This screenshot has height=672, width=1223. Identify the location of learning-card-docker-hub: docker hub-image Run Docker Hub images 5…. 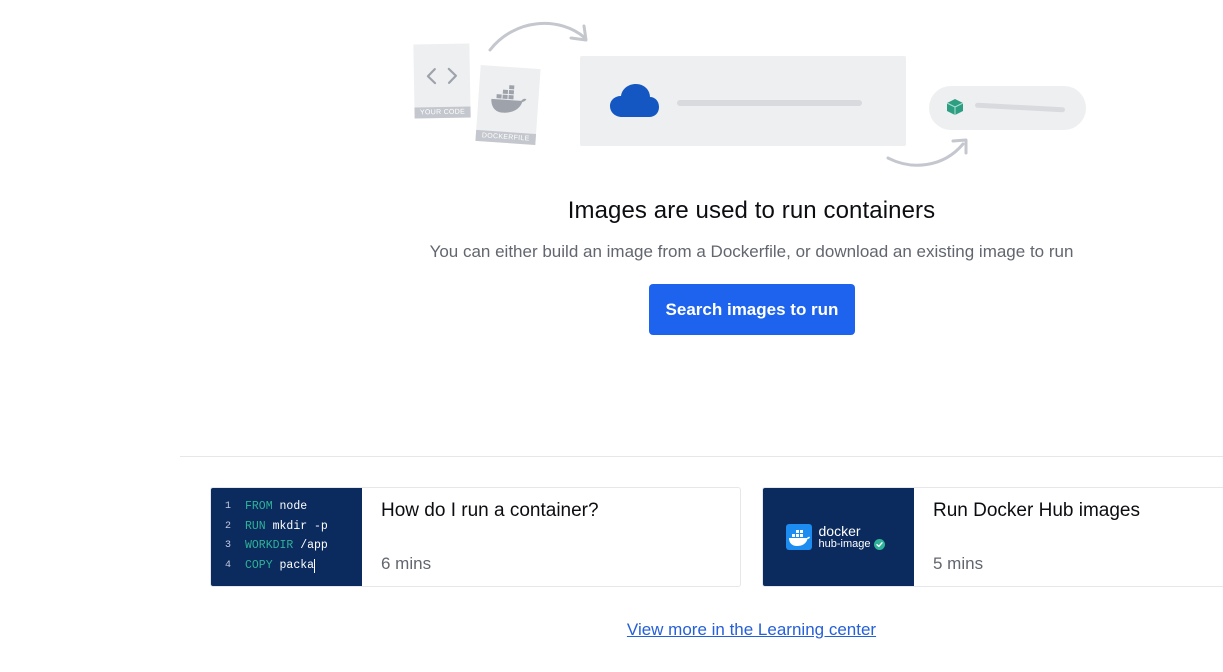
(992, 537).